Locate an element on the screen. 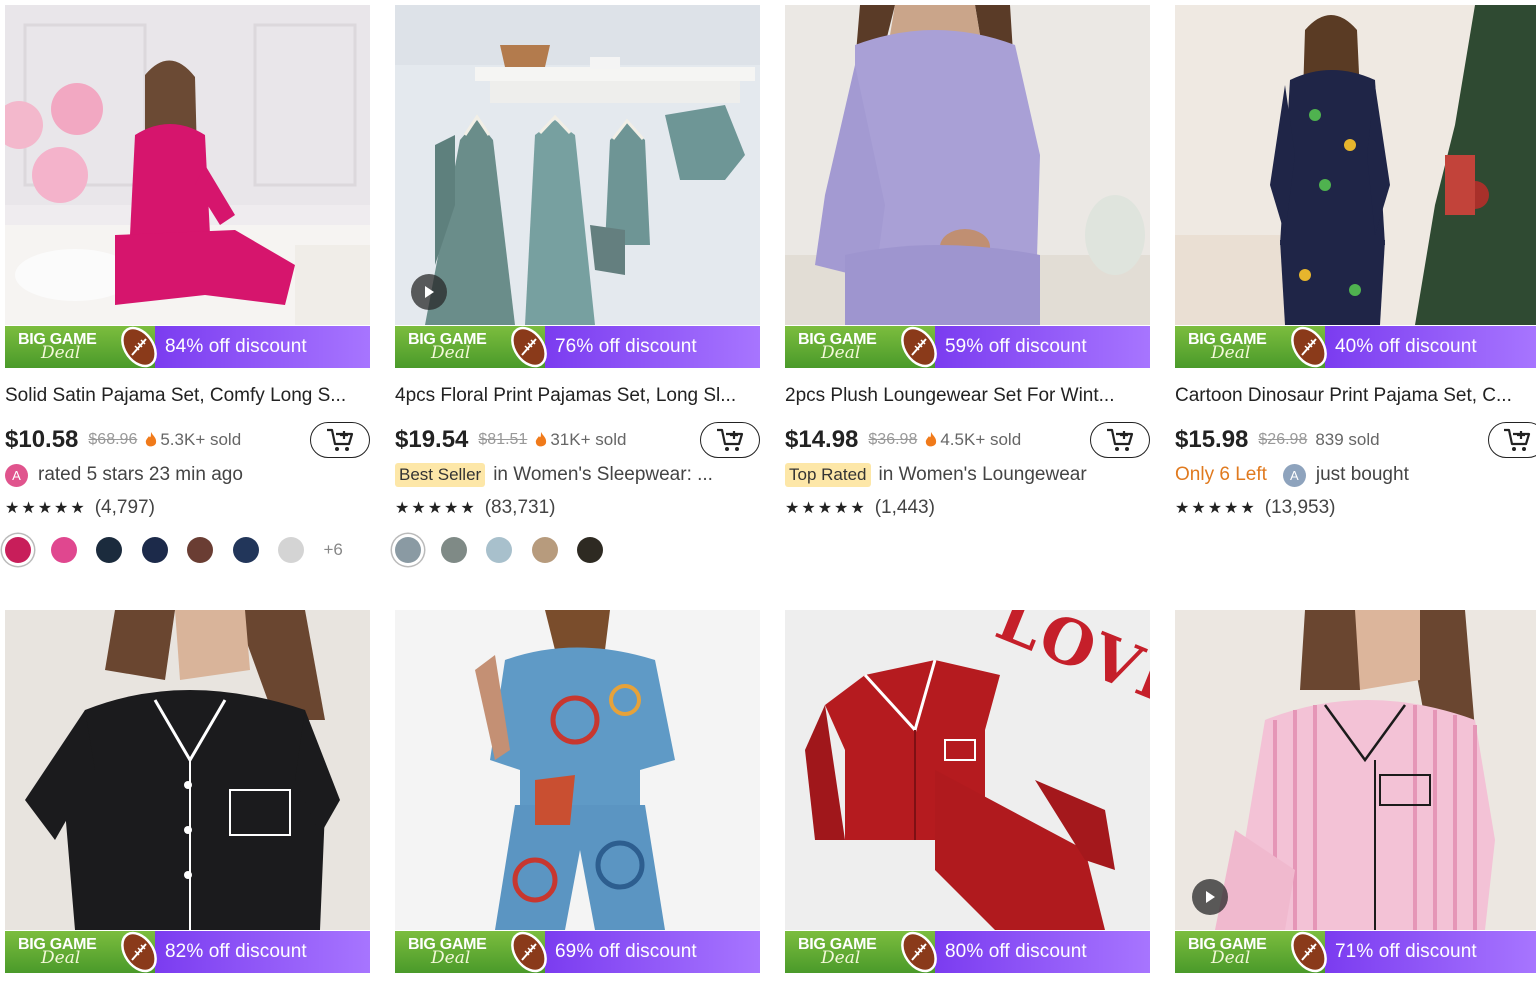 This screenshot has width=1536, height=986. category-text: in Women's Loungewear is located at coordinates (983, 475).